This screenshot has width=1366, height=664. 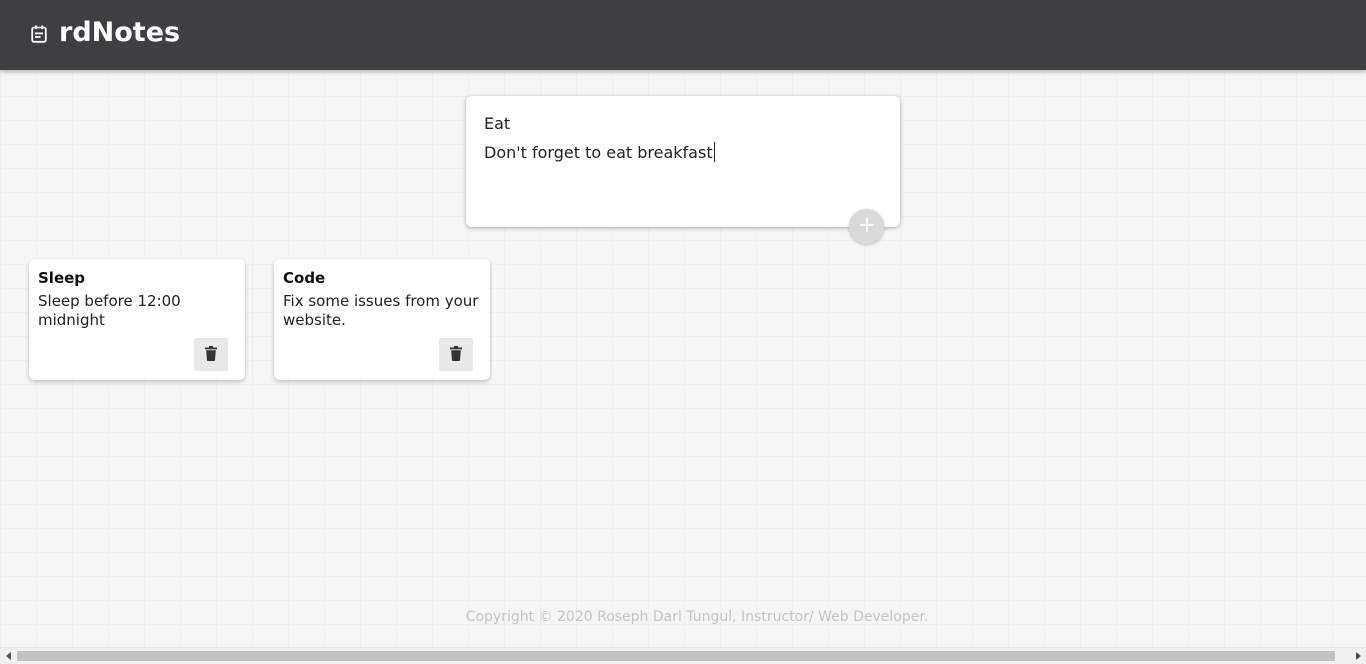 I want to click on app-title: rdNotes, so click(x=120, y=32).